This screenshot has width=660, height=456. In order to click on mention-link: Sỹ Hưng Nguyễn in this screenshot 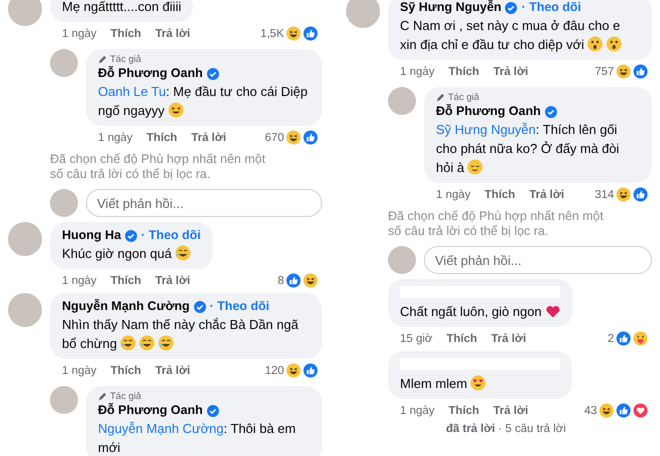, I will do `click(486, 129)`.